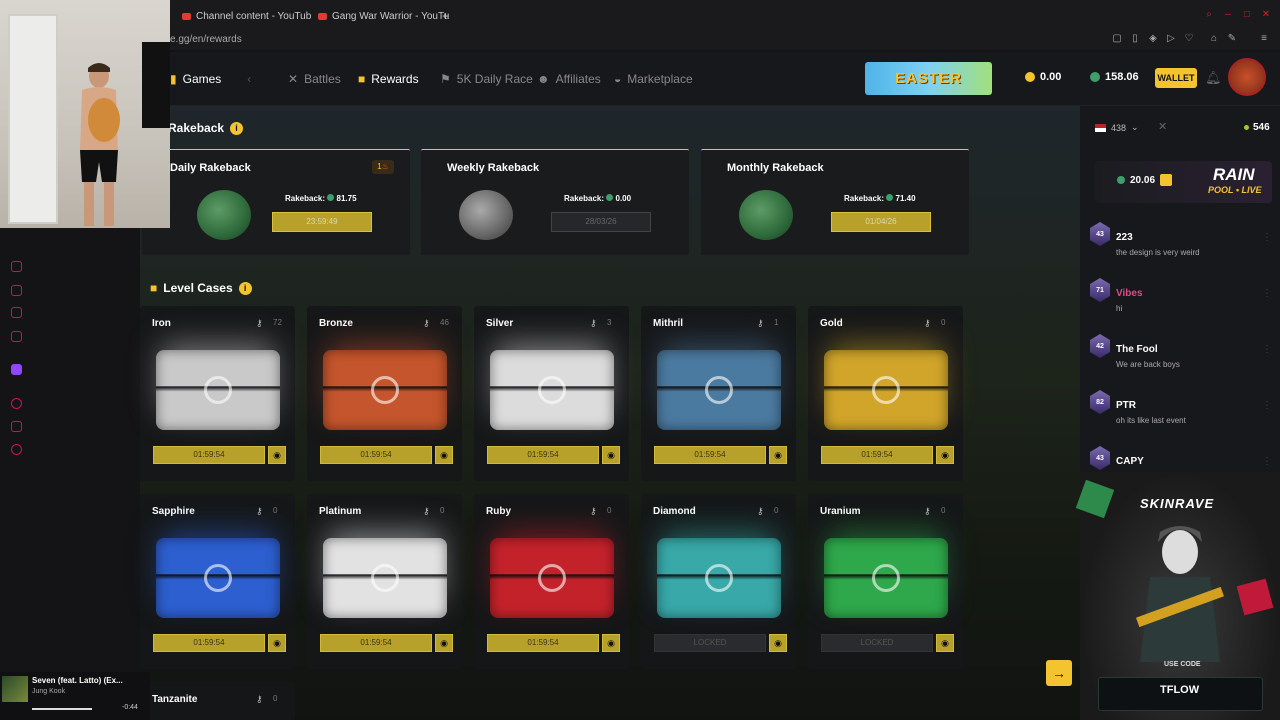 This screenshot has width=1280, height=720. I want to click on nav-marketplace: ◒ Marketplace, so click(653, 79).